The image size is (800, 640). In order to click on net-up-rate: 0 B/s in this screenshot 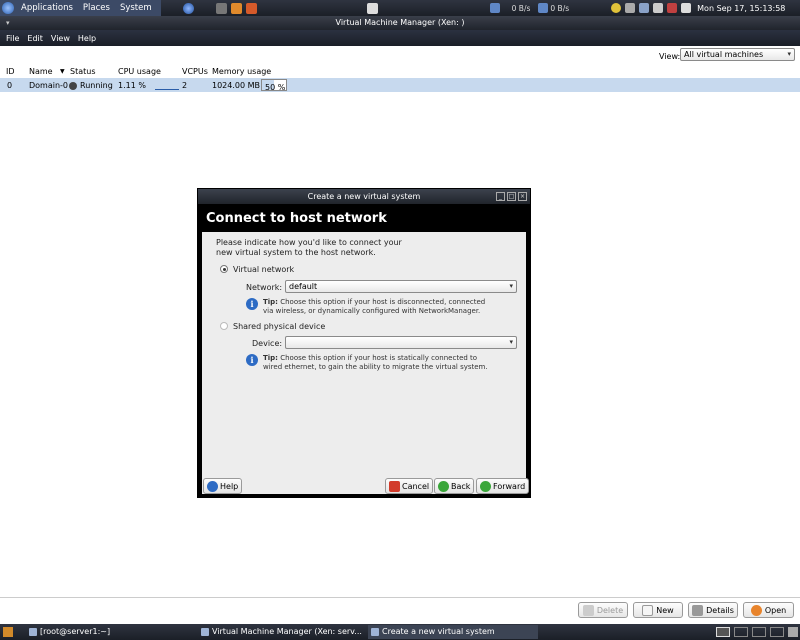, I will do `click(560, 8)`.